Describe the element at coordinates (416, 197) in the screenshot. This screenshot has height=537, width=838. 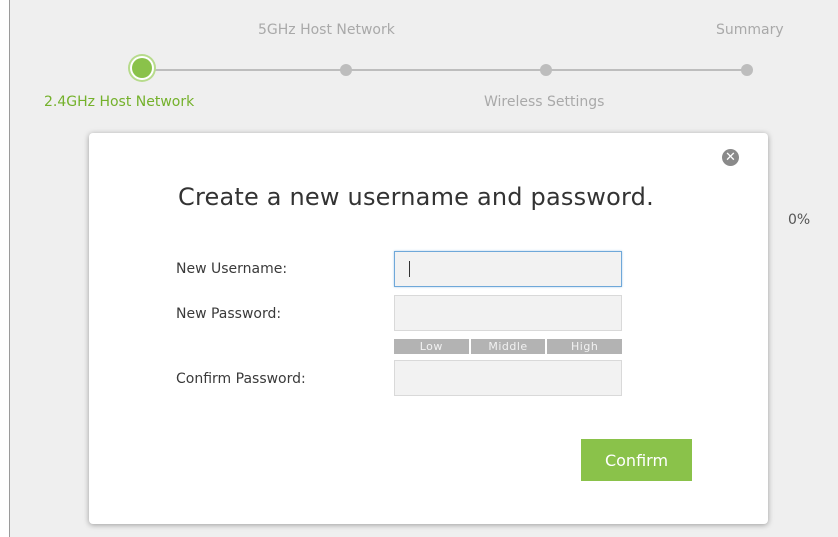
I see `dialog-title: Create a new username and password.` at that location.